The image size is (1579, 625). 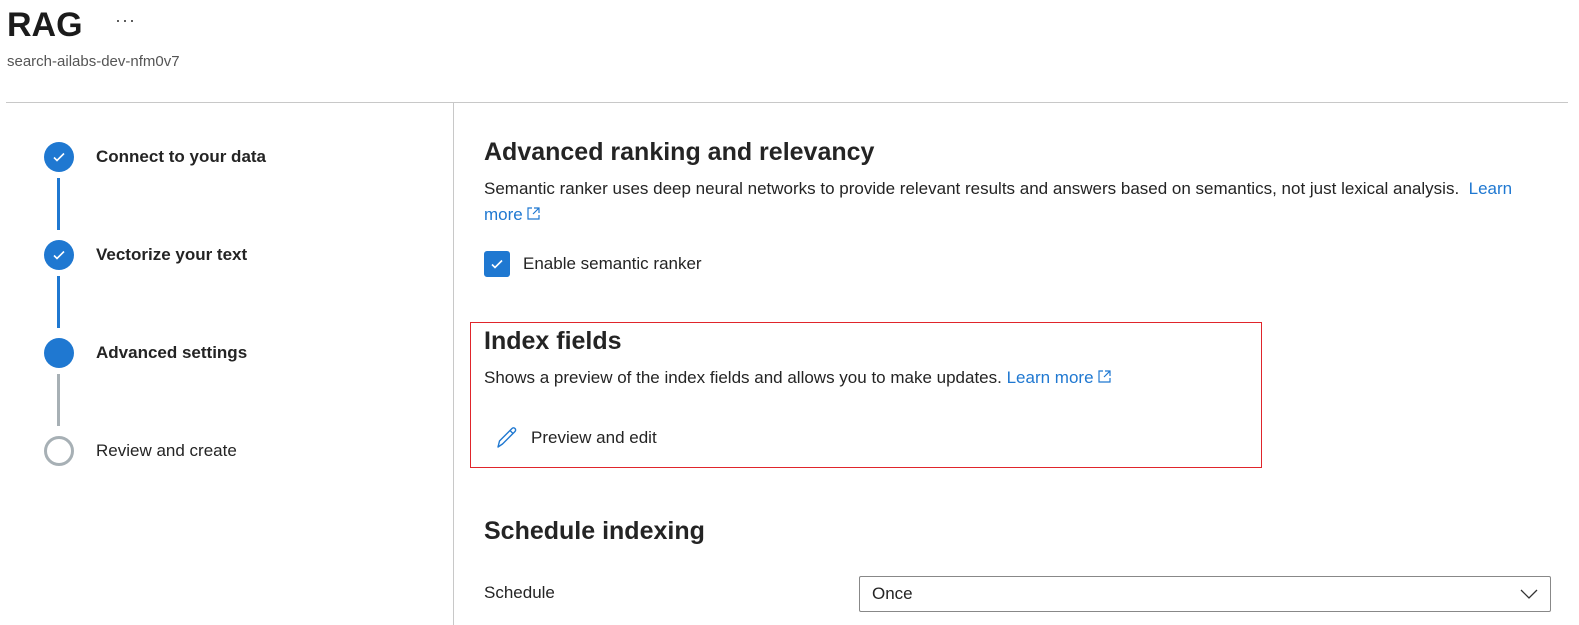 I want to click on schedule-label: Schedule, so click(x=519, y=592).